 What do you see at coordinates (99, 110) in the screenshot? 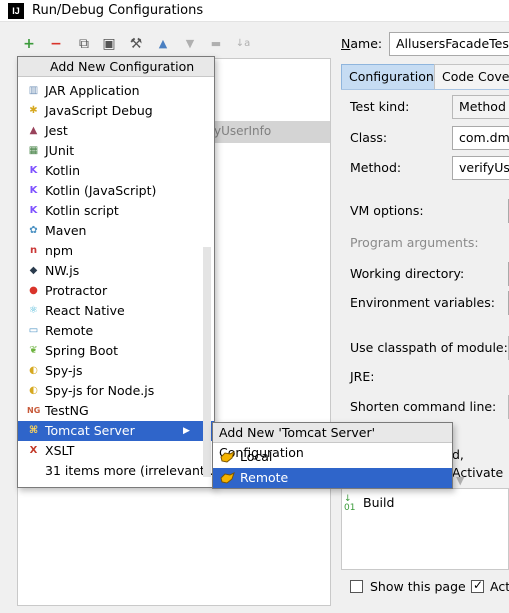
I see `menu-item-label: JavaScript Debug` at bounding box center [99, 110].